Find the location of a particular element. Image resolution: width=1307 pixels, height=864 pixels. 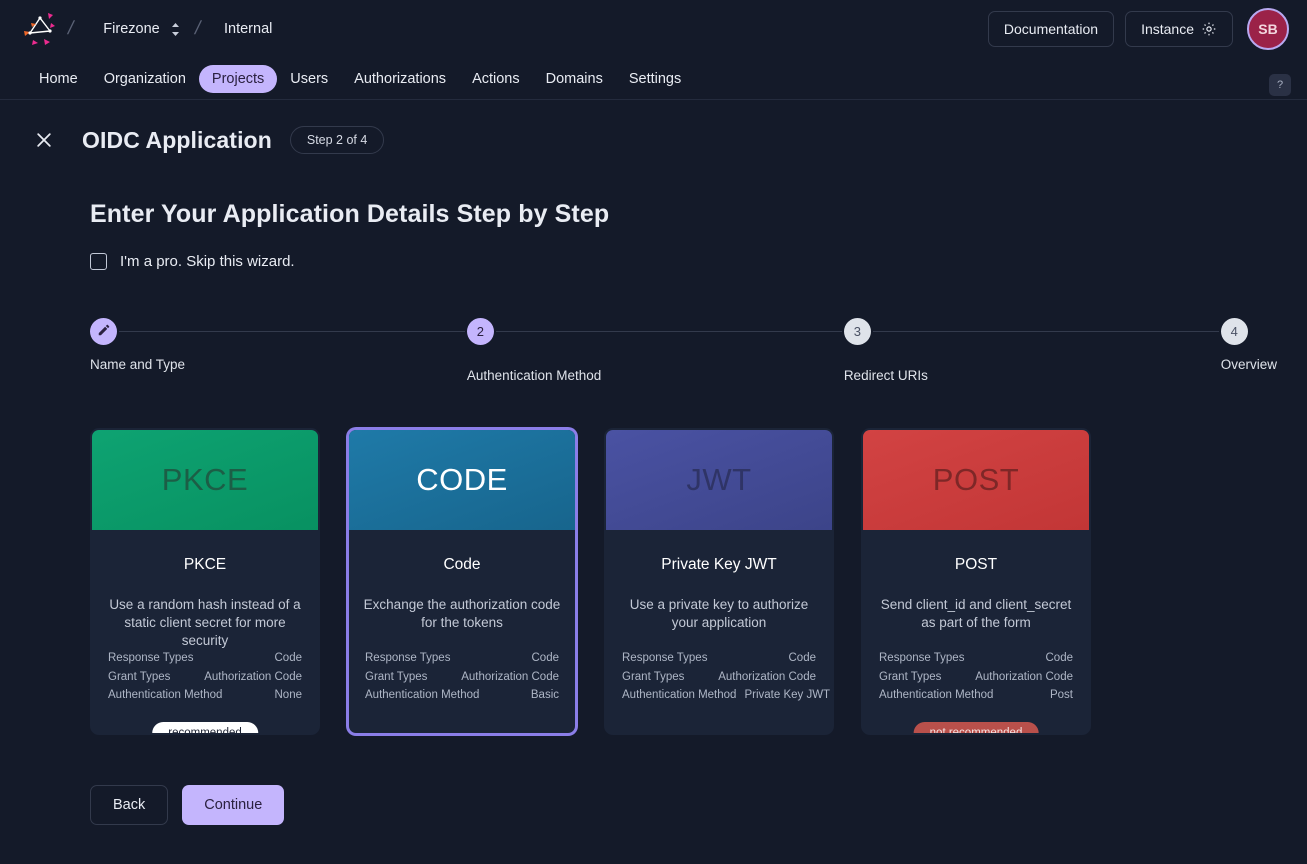

nav-item-organization: Organization is located at coordinates (145, 79).